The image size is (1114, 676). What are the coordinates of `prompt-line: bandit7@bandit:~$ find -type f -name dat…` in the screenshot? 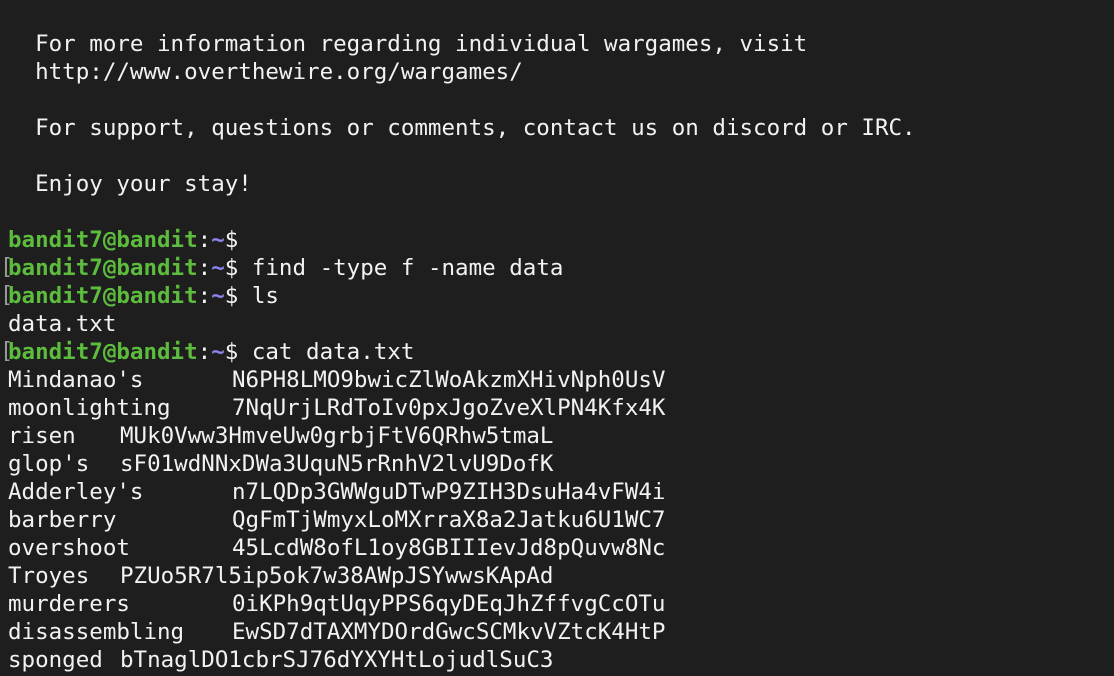 It's located at (286, 268).